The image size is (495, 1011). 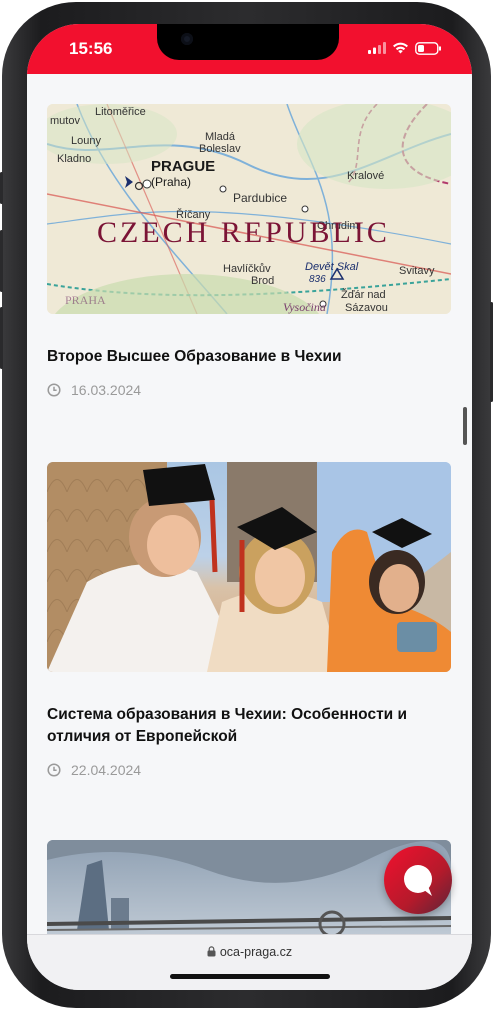 I want to click on lock-icon, so click(x=211, y=951).